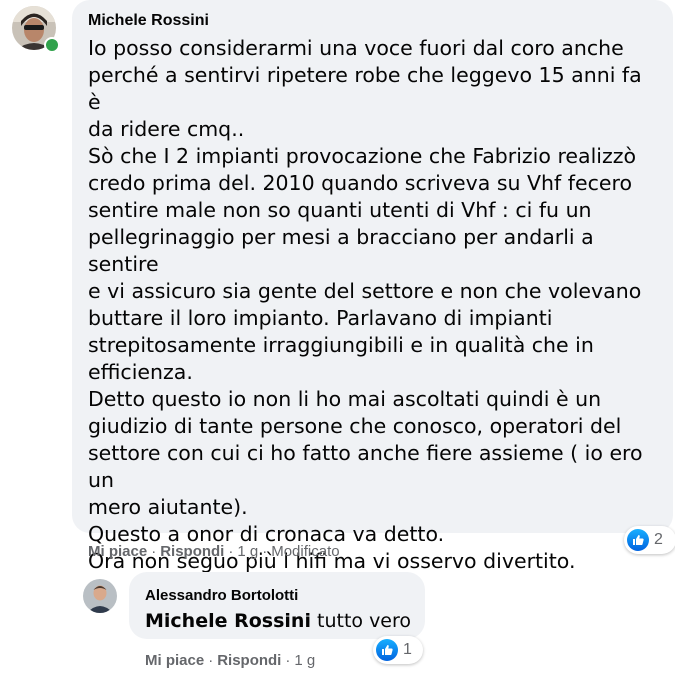 Image resolution: width=675 pixels, height=678 pixels. I want to click on comment-actions: Mi piace · Rispondi · 1 g · Modificato, so click(214, 551).